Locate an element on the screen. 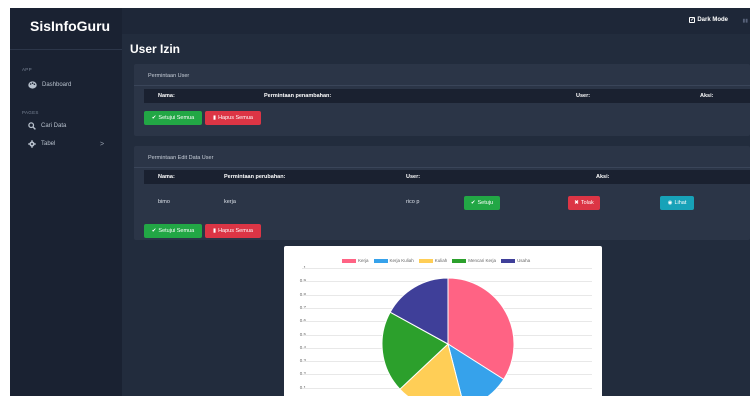 The height and width of the screenshot is (396, 750). table-header: Nama: Permintaan perubahan: User: Aksi: is located at coordinates (447, 177).